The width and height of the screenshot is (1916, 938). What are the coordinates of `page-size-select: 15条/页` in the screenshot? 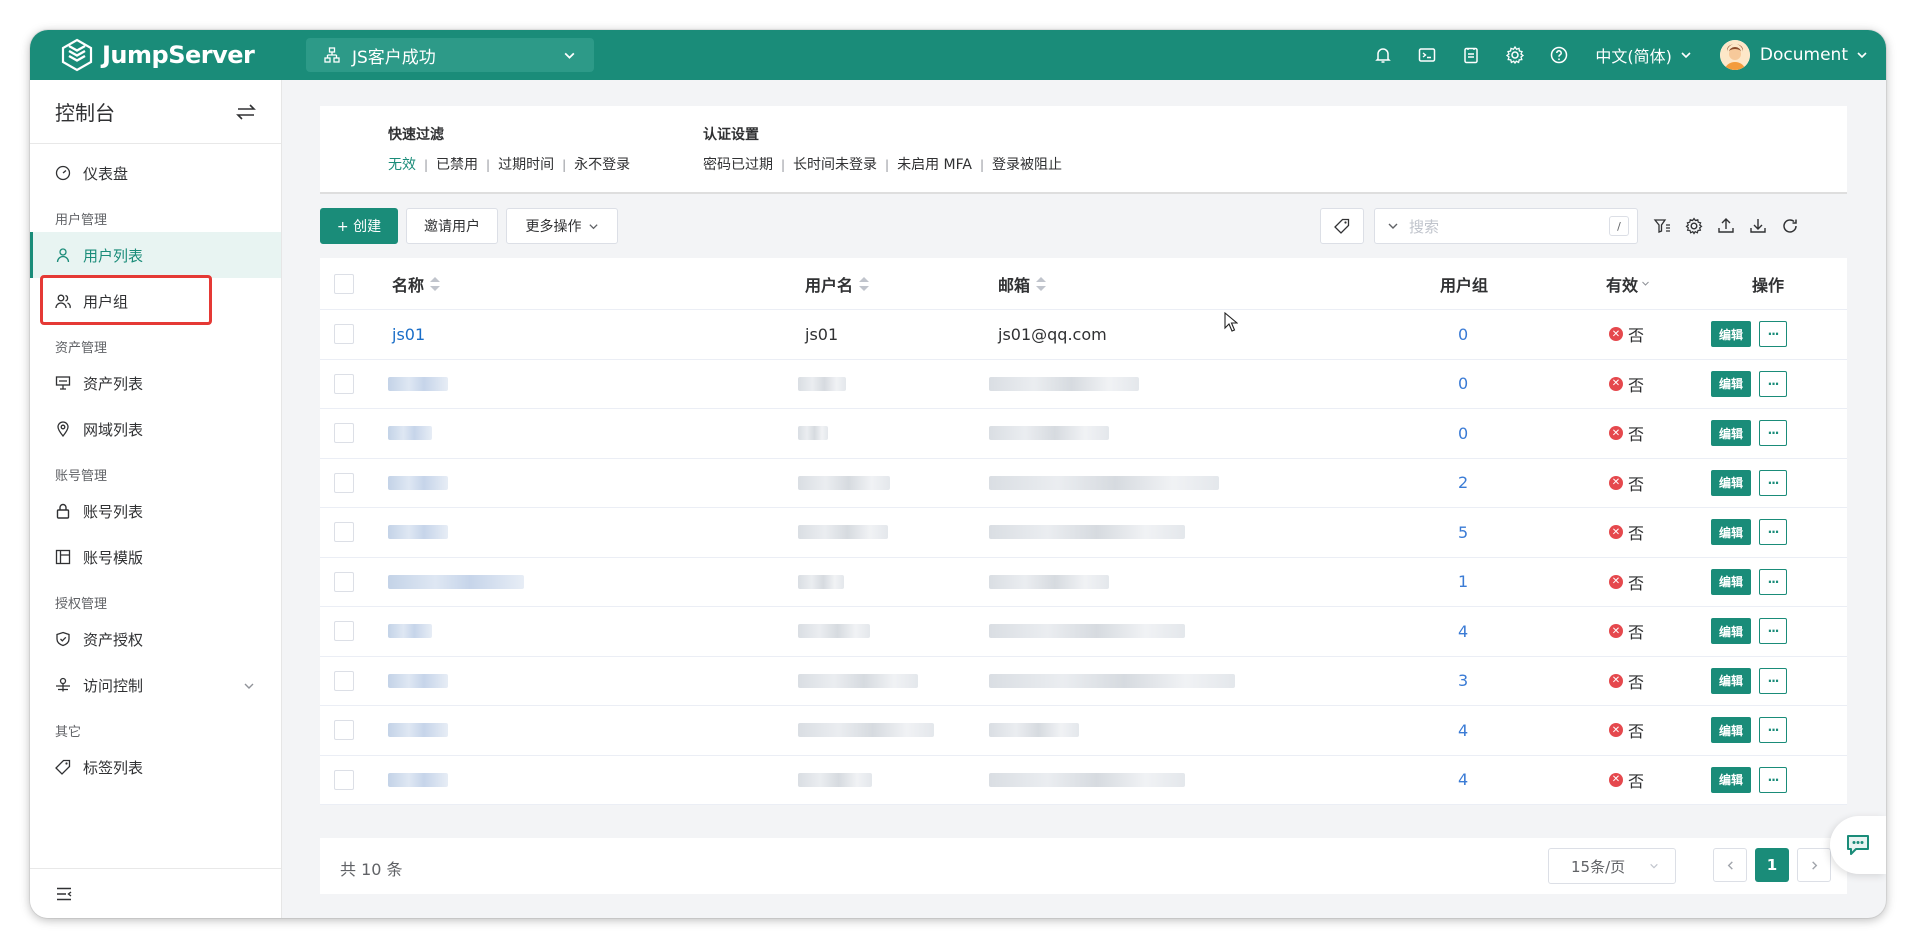 It's located at (1612, 866).